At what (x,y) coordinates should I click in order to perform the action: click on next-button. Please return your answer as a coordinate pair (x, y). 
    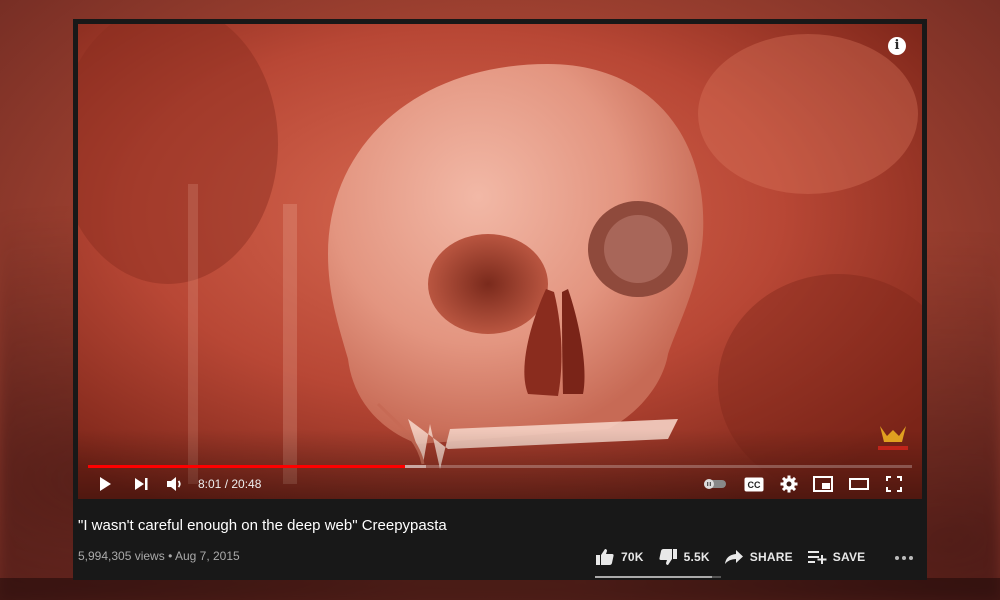
    Looking at the image, I should click on (141, 484).